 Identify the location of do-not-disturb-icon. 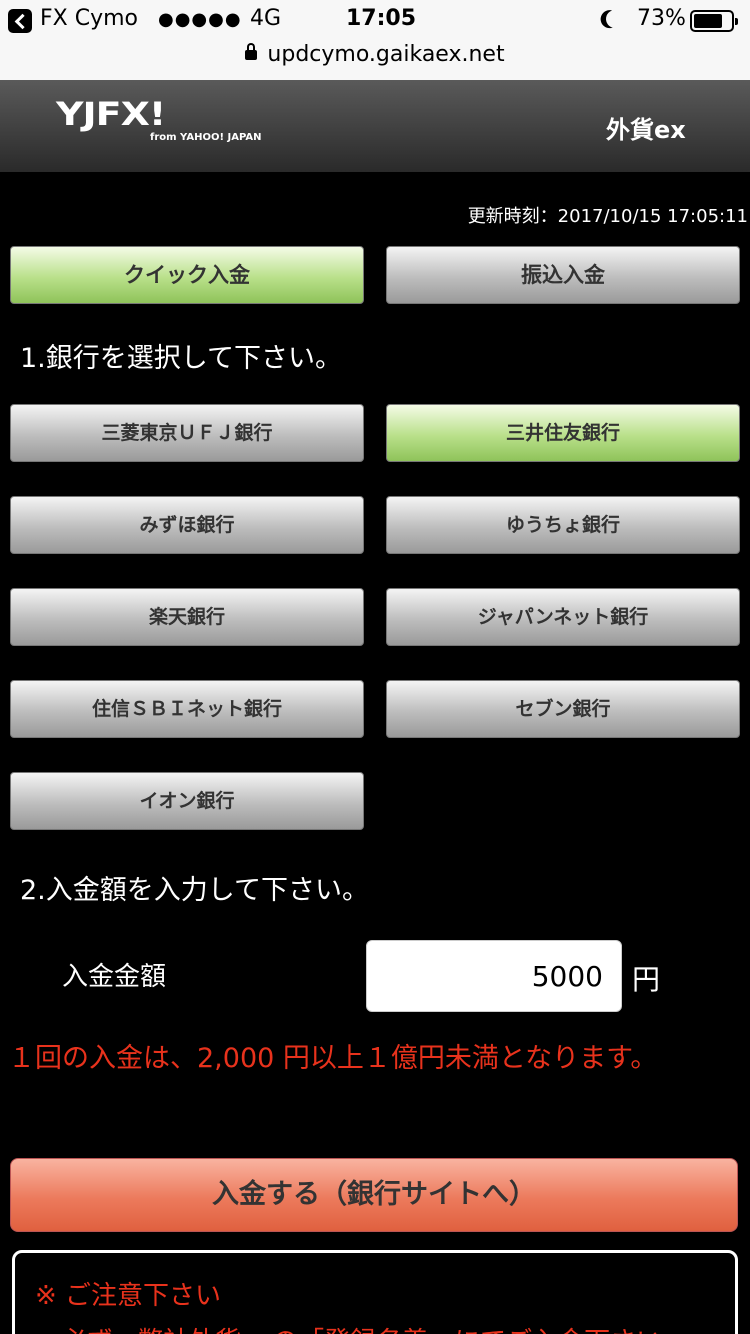
(614, 18).